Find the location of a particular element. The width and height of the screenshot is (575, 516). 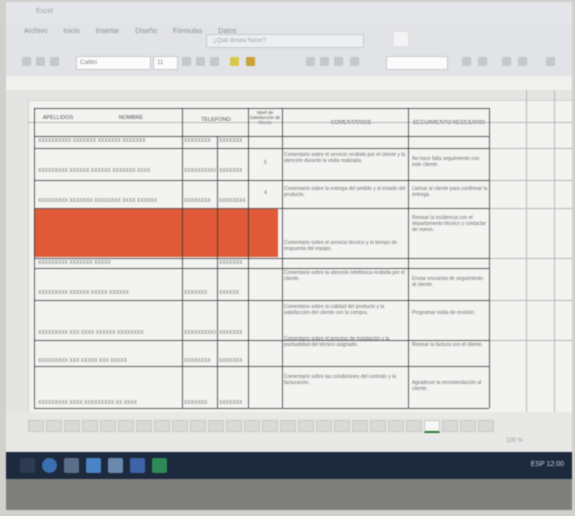

sort-filter-icon is located at coordinates (550, 61).